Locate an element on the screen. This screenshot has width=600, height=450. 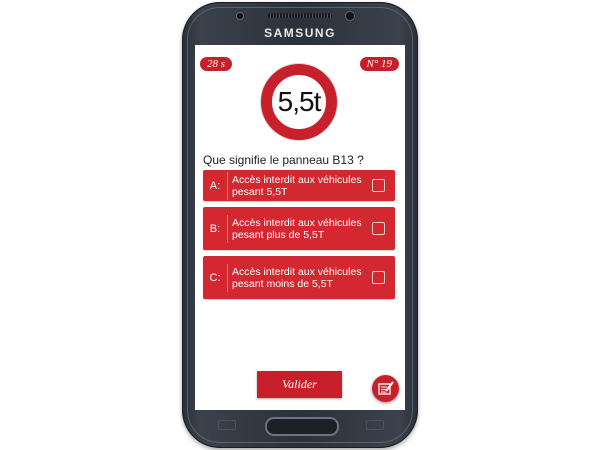
home-button is located at coordinates (302, 426).